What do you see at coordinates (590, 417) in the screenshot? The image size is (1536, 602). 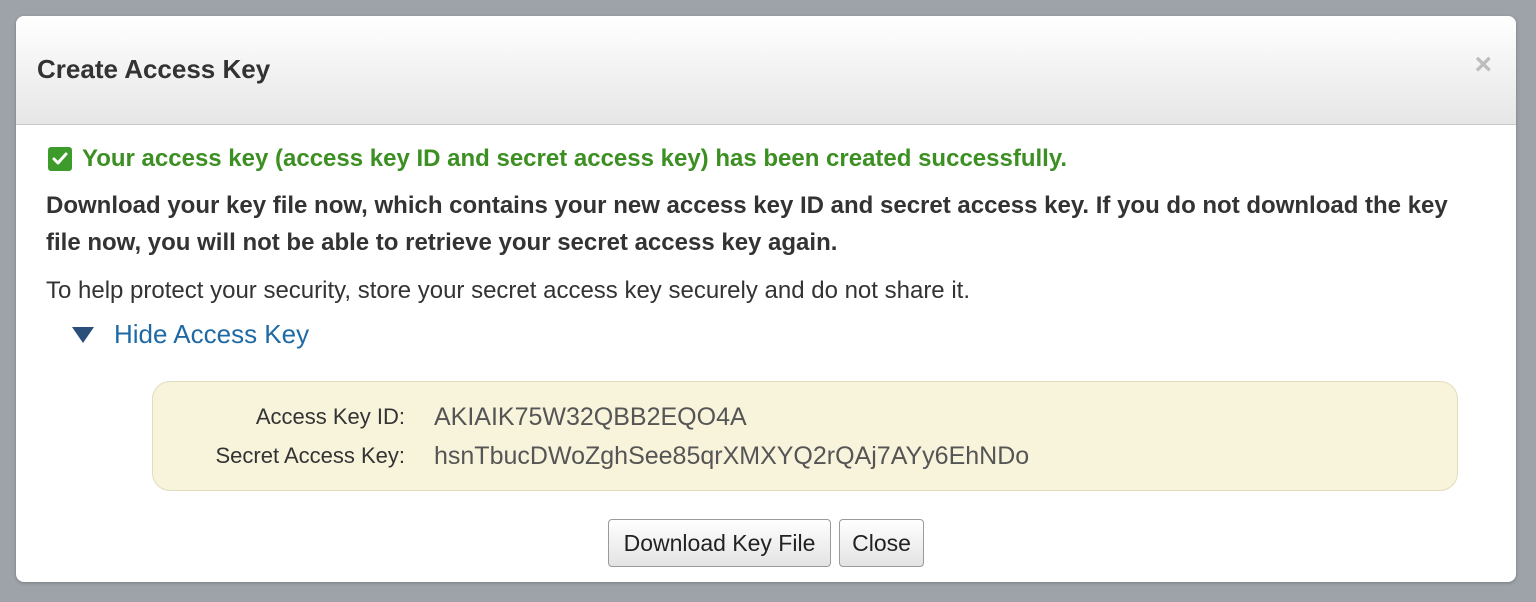 I see `access-key-id-value: AKIAIK75W32QBB2EQO4A` at bounding box center [590, 417].